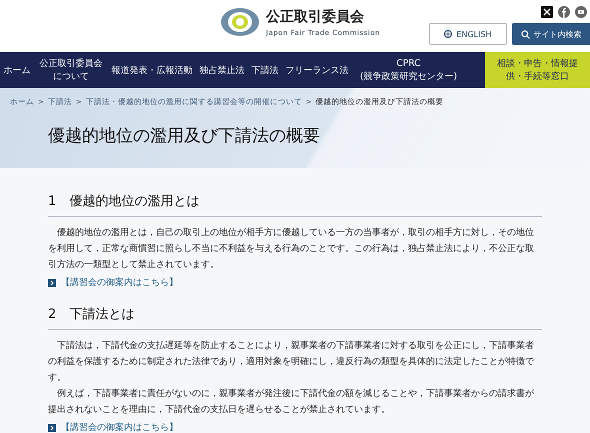 This screenshot has width=590, height=433. Describe the element at coordinates (265, 70) in the screenshot. I see `nav-link: 下請法` at that location.